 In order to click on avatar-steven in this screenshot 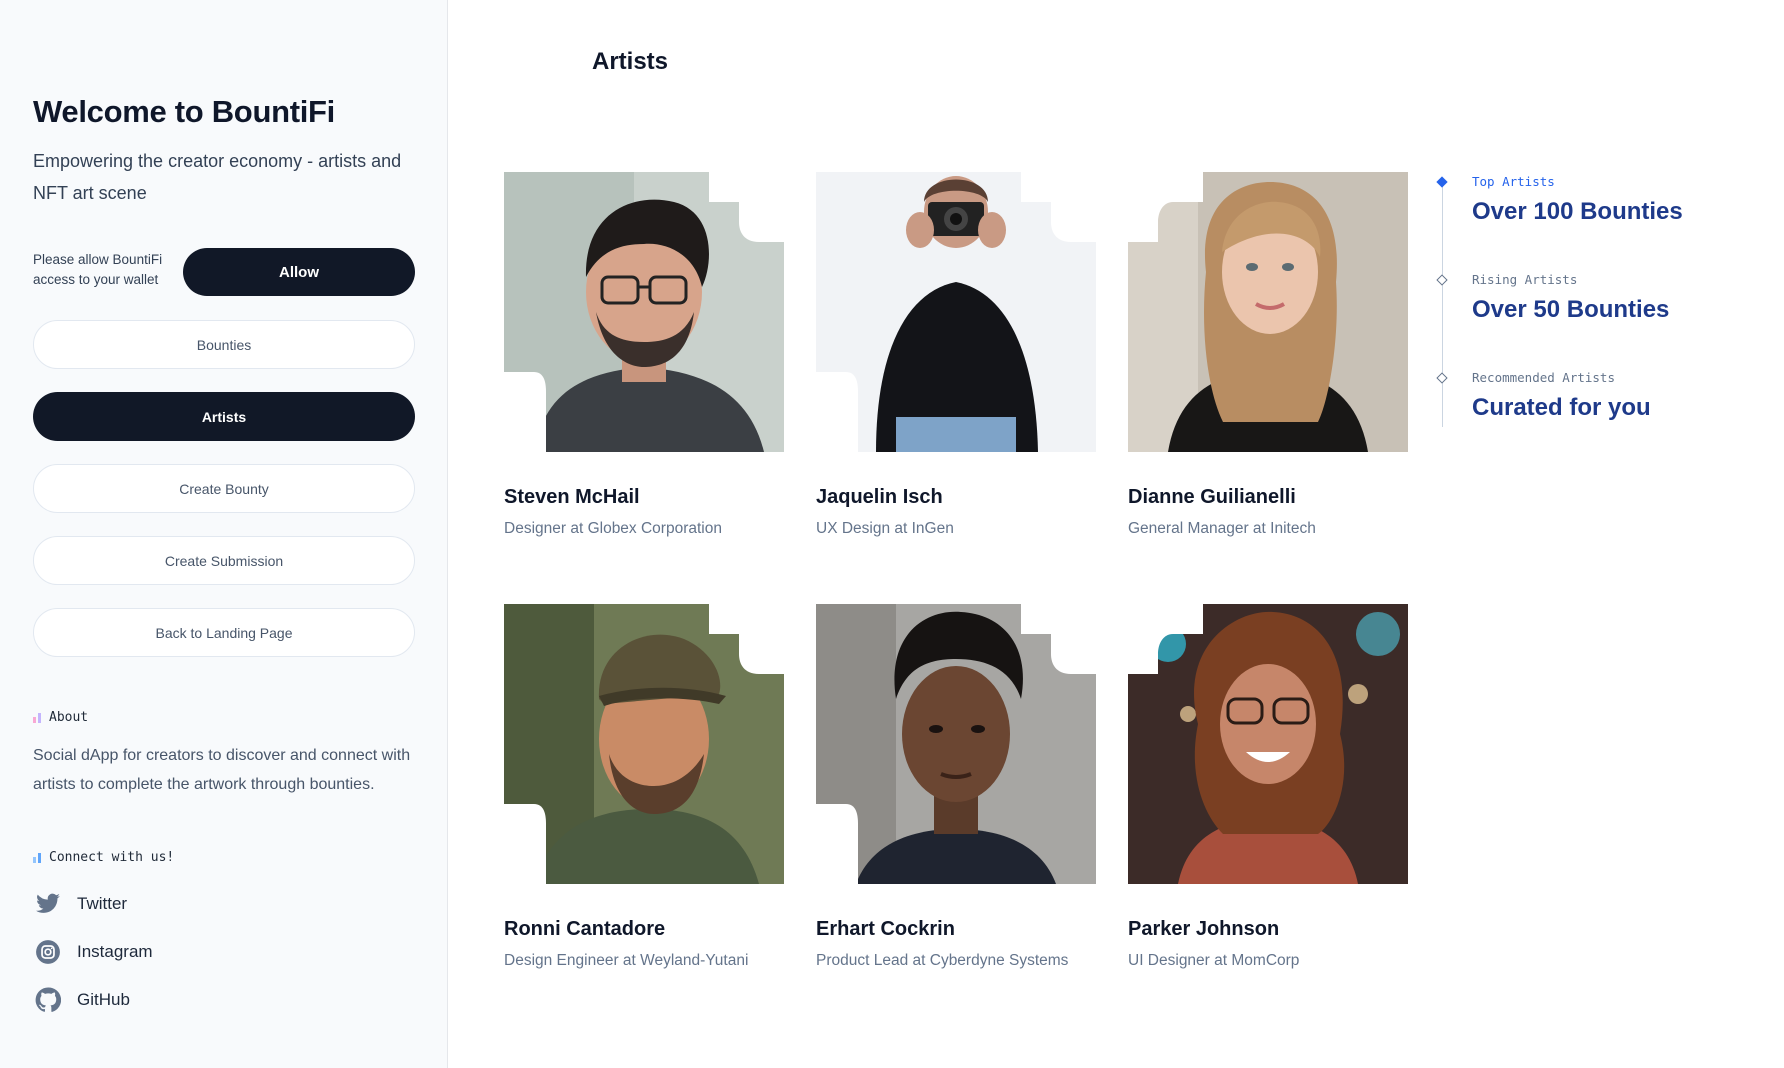, I will do `click(644, 312)`.